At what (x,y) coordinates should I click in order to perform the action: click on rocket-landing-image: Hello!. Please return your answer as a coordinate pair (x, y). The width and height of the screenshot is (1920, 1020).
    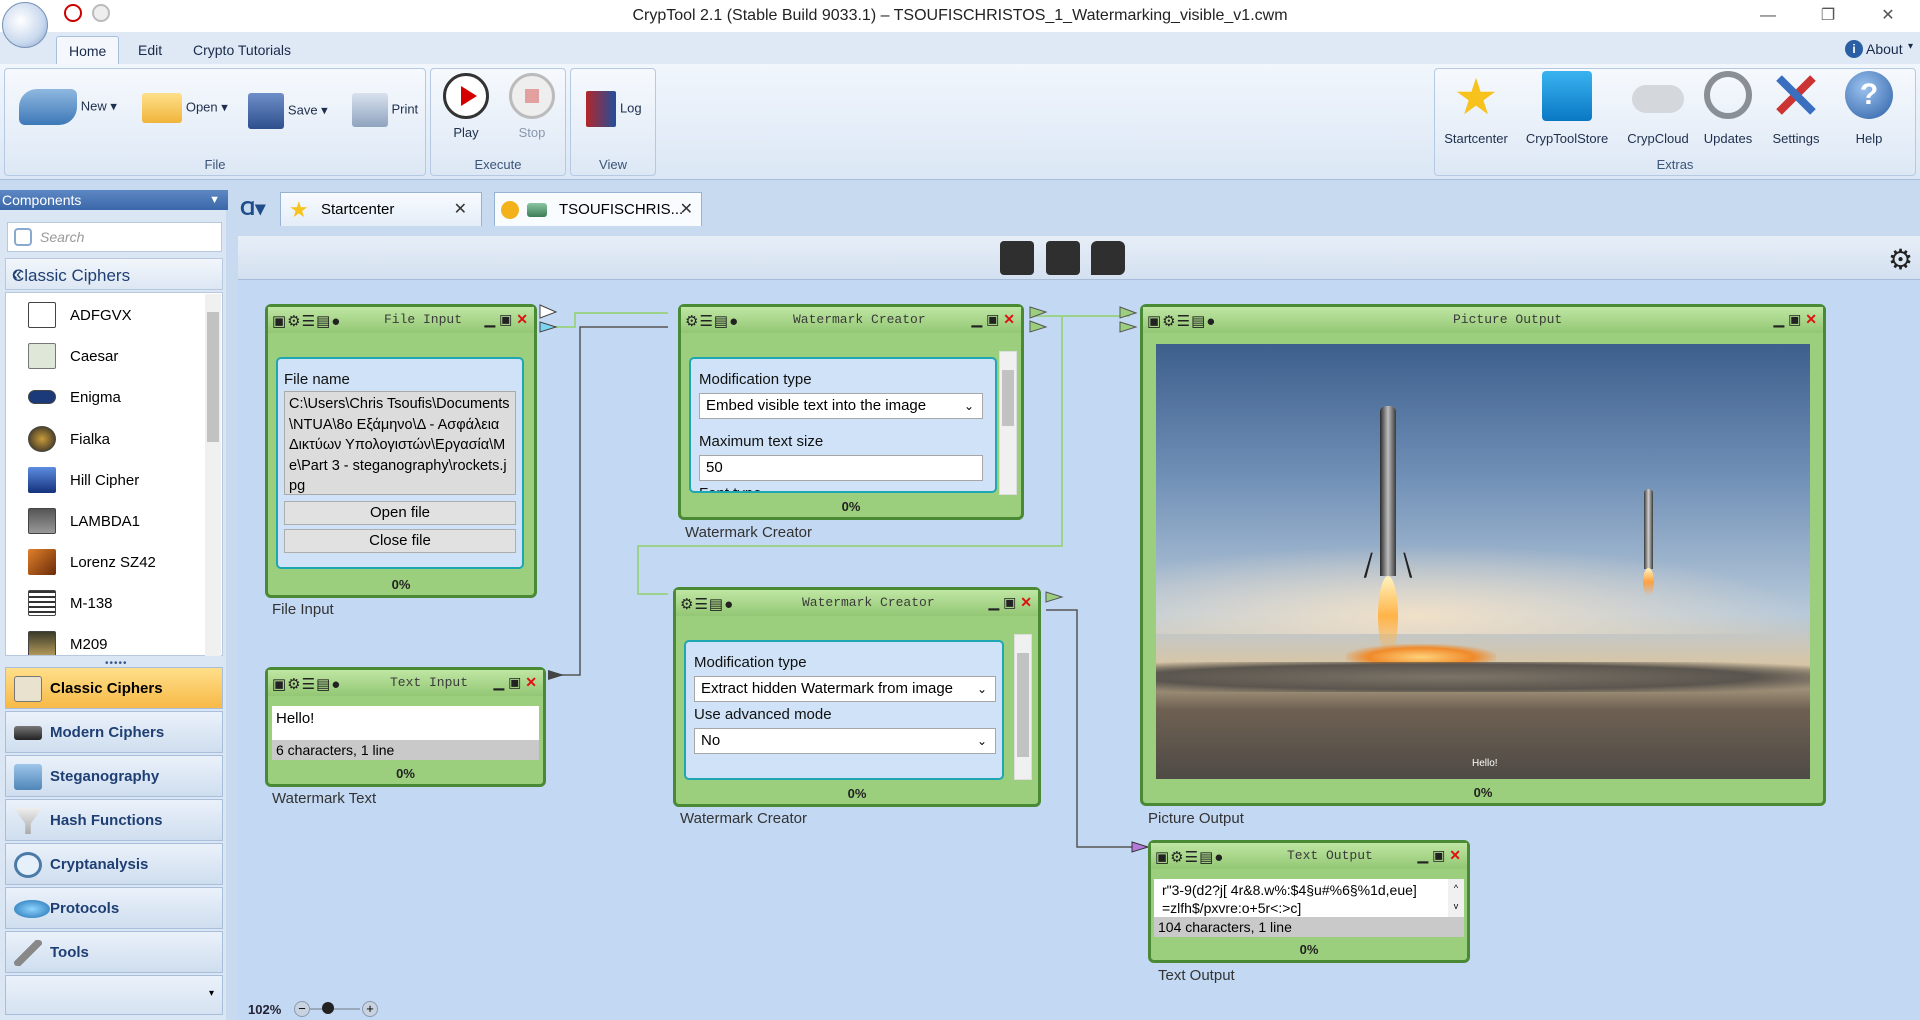
    Looking at the image, I should click on (1483, 561).